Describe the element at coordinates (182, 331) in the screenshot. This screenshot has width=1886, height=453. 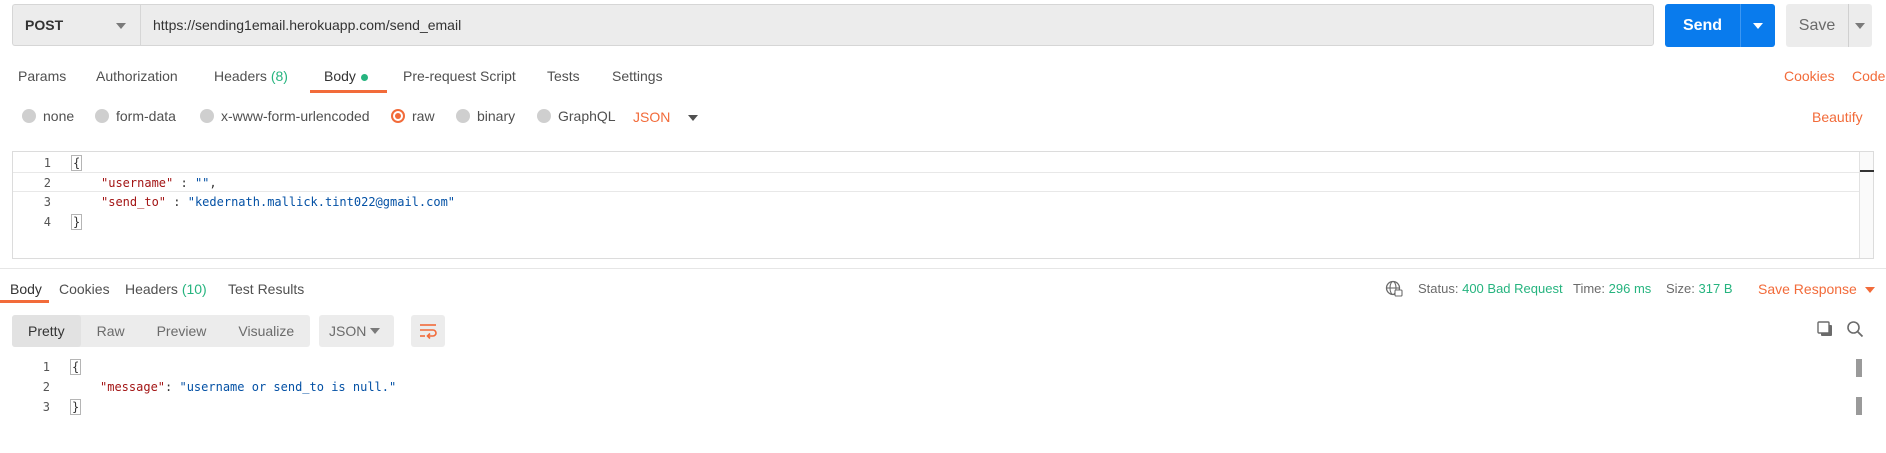
I see `mode-preview: Preview` at that location.